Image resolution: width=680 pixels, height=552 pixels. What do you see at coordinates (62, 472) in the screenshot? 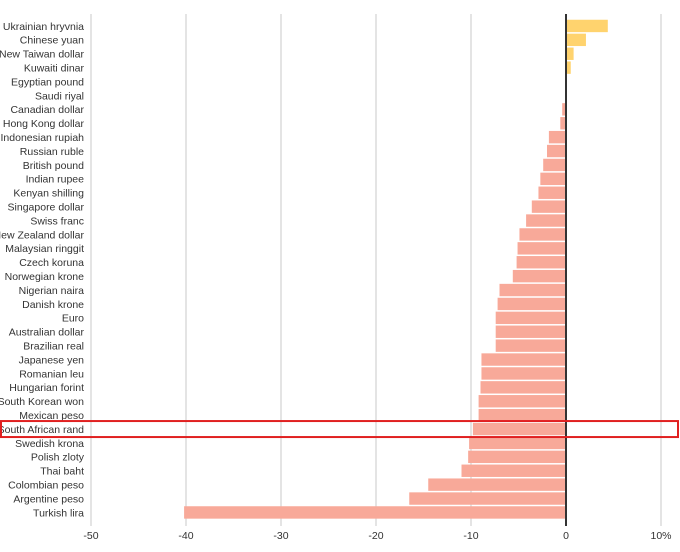
I see `category-label-thai-baht: Thai baht` at bounding box center [62, 472].